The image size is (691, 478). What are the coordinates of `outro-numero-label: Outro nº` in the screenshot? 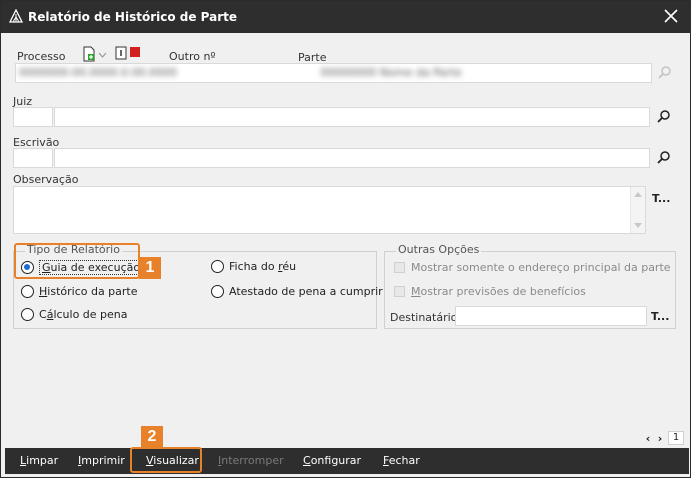 It's located at (192, 56).